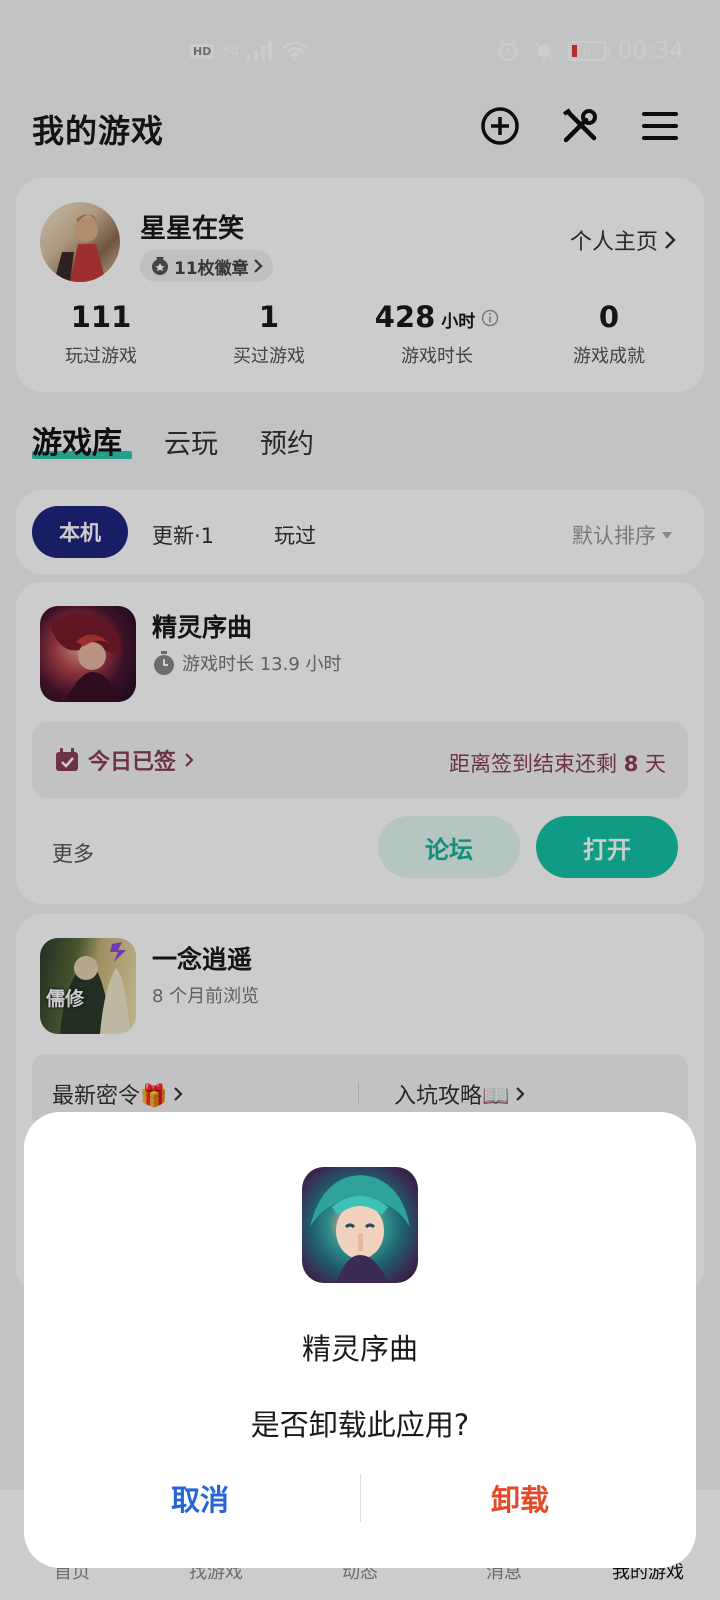 This screenshot has height=1600, width=720. What do you see at coordinates (359, 1349) in the screenshot?
I see `dialog-app-name: 精灵序曲` at bounding box center [359, 1349].